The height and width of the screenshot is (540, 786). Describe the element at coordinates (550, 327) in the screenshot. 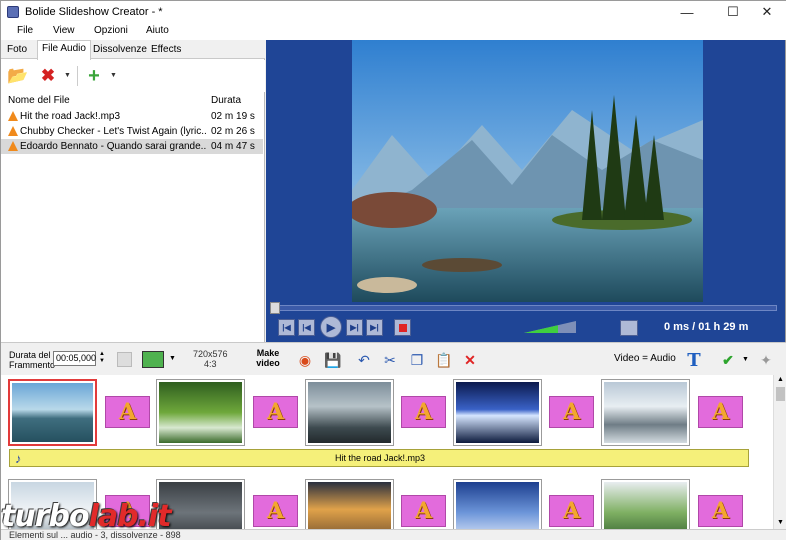

I see `volume-slider` at that location.